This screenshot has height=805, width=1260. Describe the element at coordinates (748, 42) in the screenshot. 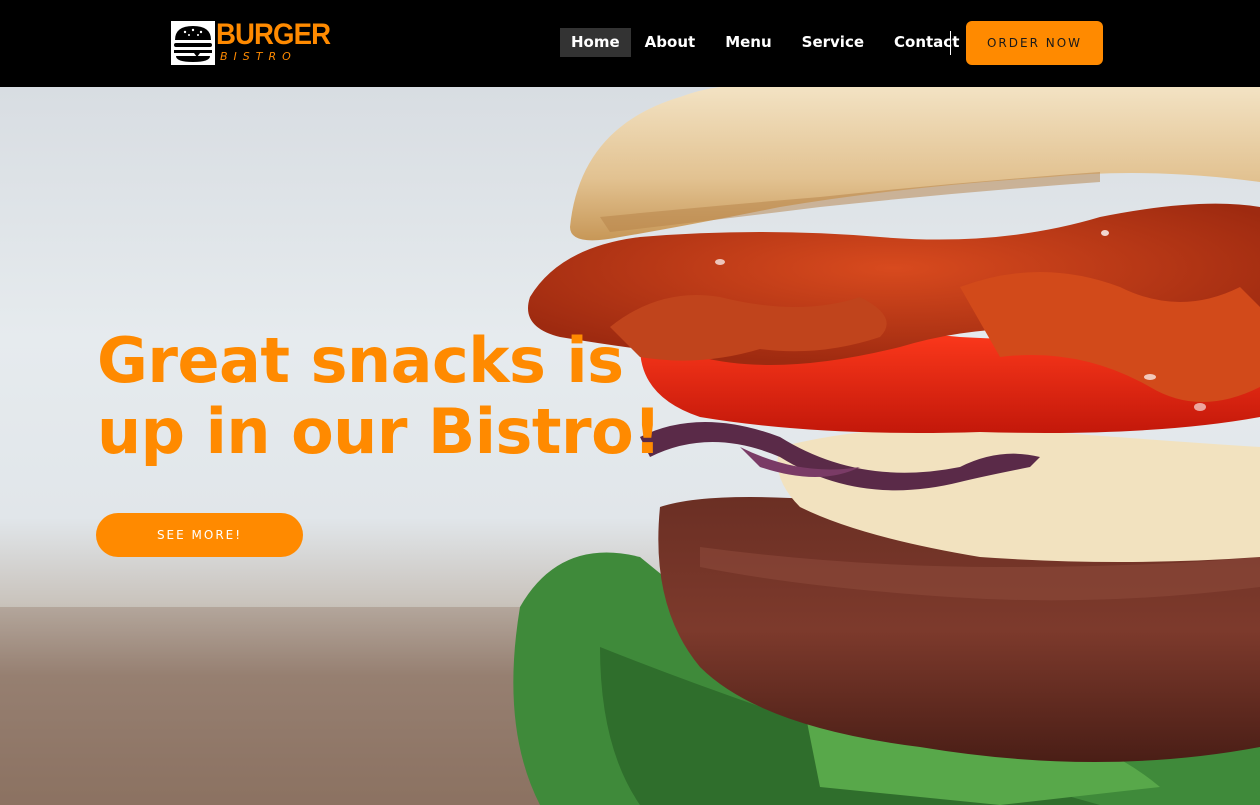

I see `nav-menu: Menu` at that location.